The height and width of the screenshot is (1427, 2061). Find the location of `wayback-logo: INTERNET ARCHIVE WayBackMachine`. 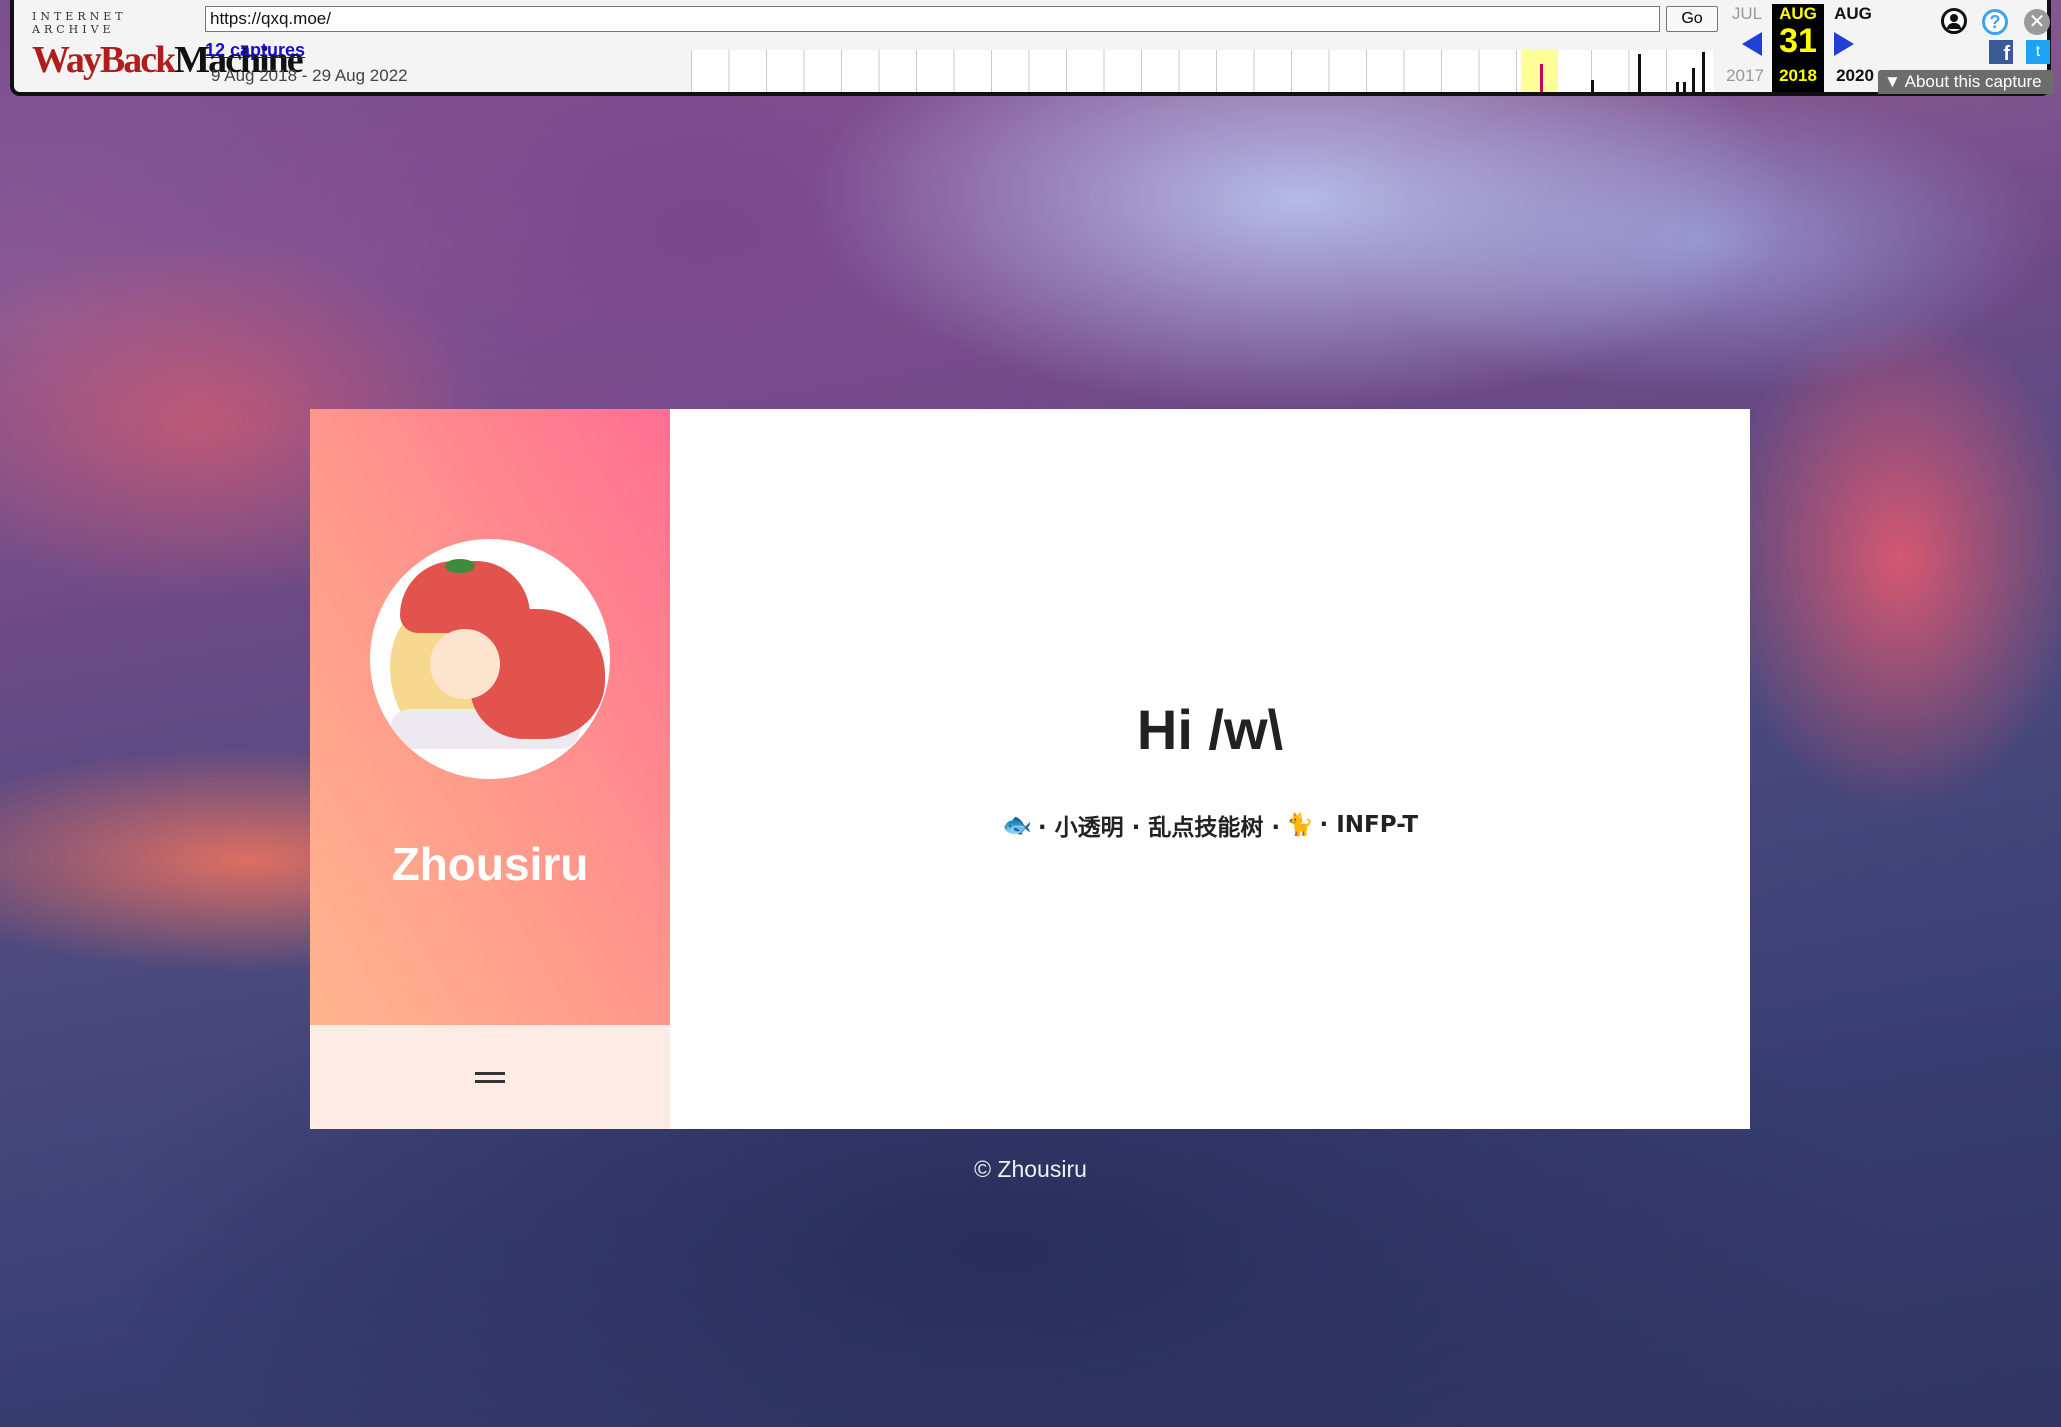

wayback-logo: INTERNET ARCHIVE WayBackMachine is located at coordinates (168, 45).